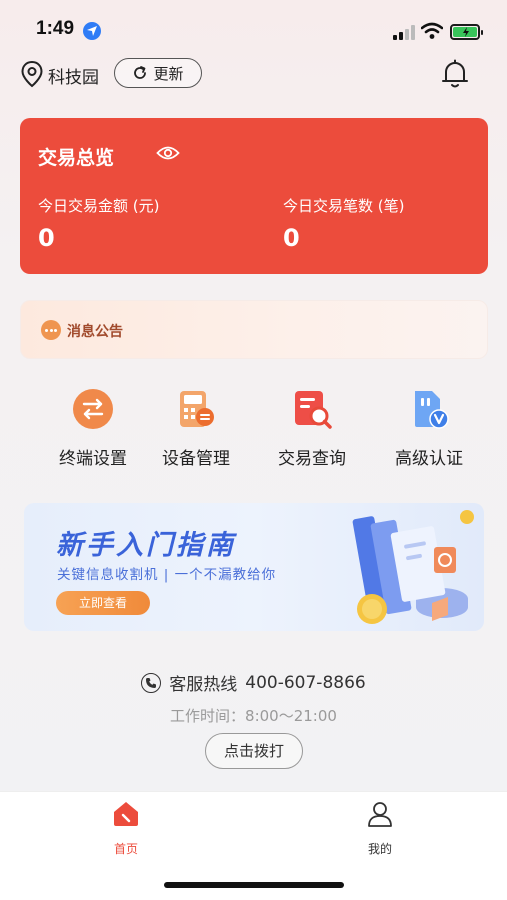 Image resolution: width=507 pixels, height=900 pixels. What do you see at coordinates (253, 716) in the screenshot?
I see `working-hours: 工作时间：8:00～21:00` at bounding box center [253, 716].